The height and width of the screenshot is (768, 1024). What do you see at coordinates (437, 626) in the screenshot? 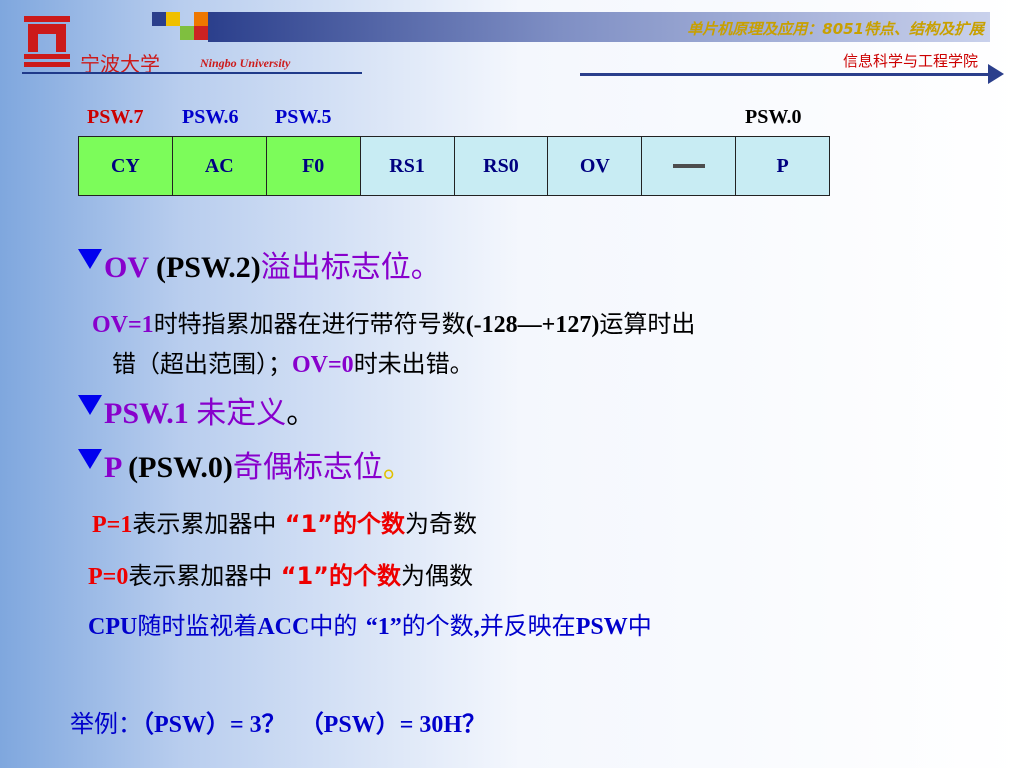
I see `cpu-text-f: 的个数` at bounding box center [437, 626].